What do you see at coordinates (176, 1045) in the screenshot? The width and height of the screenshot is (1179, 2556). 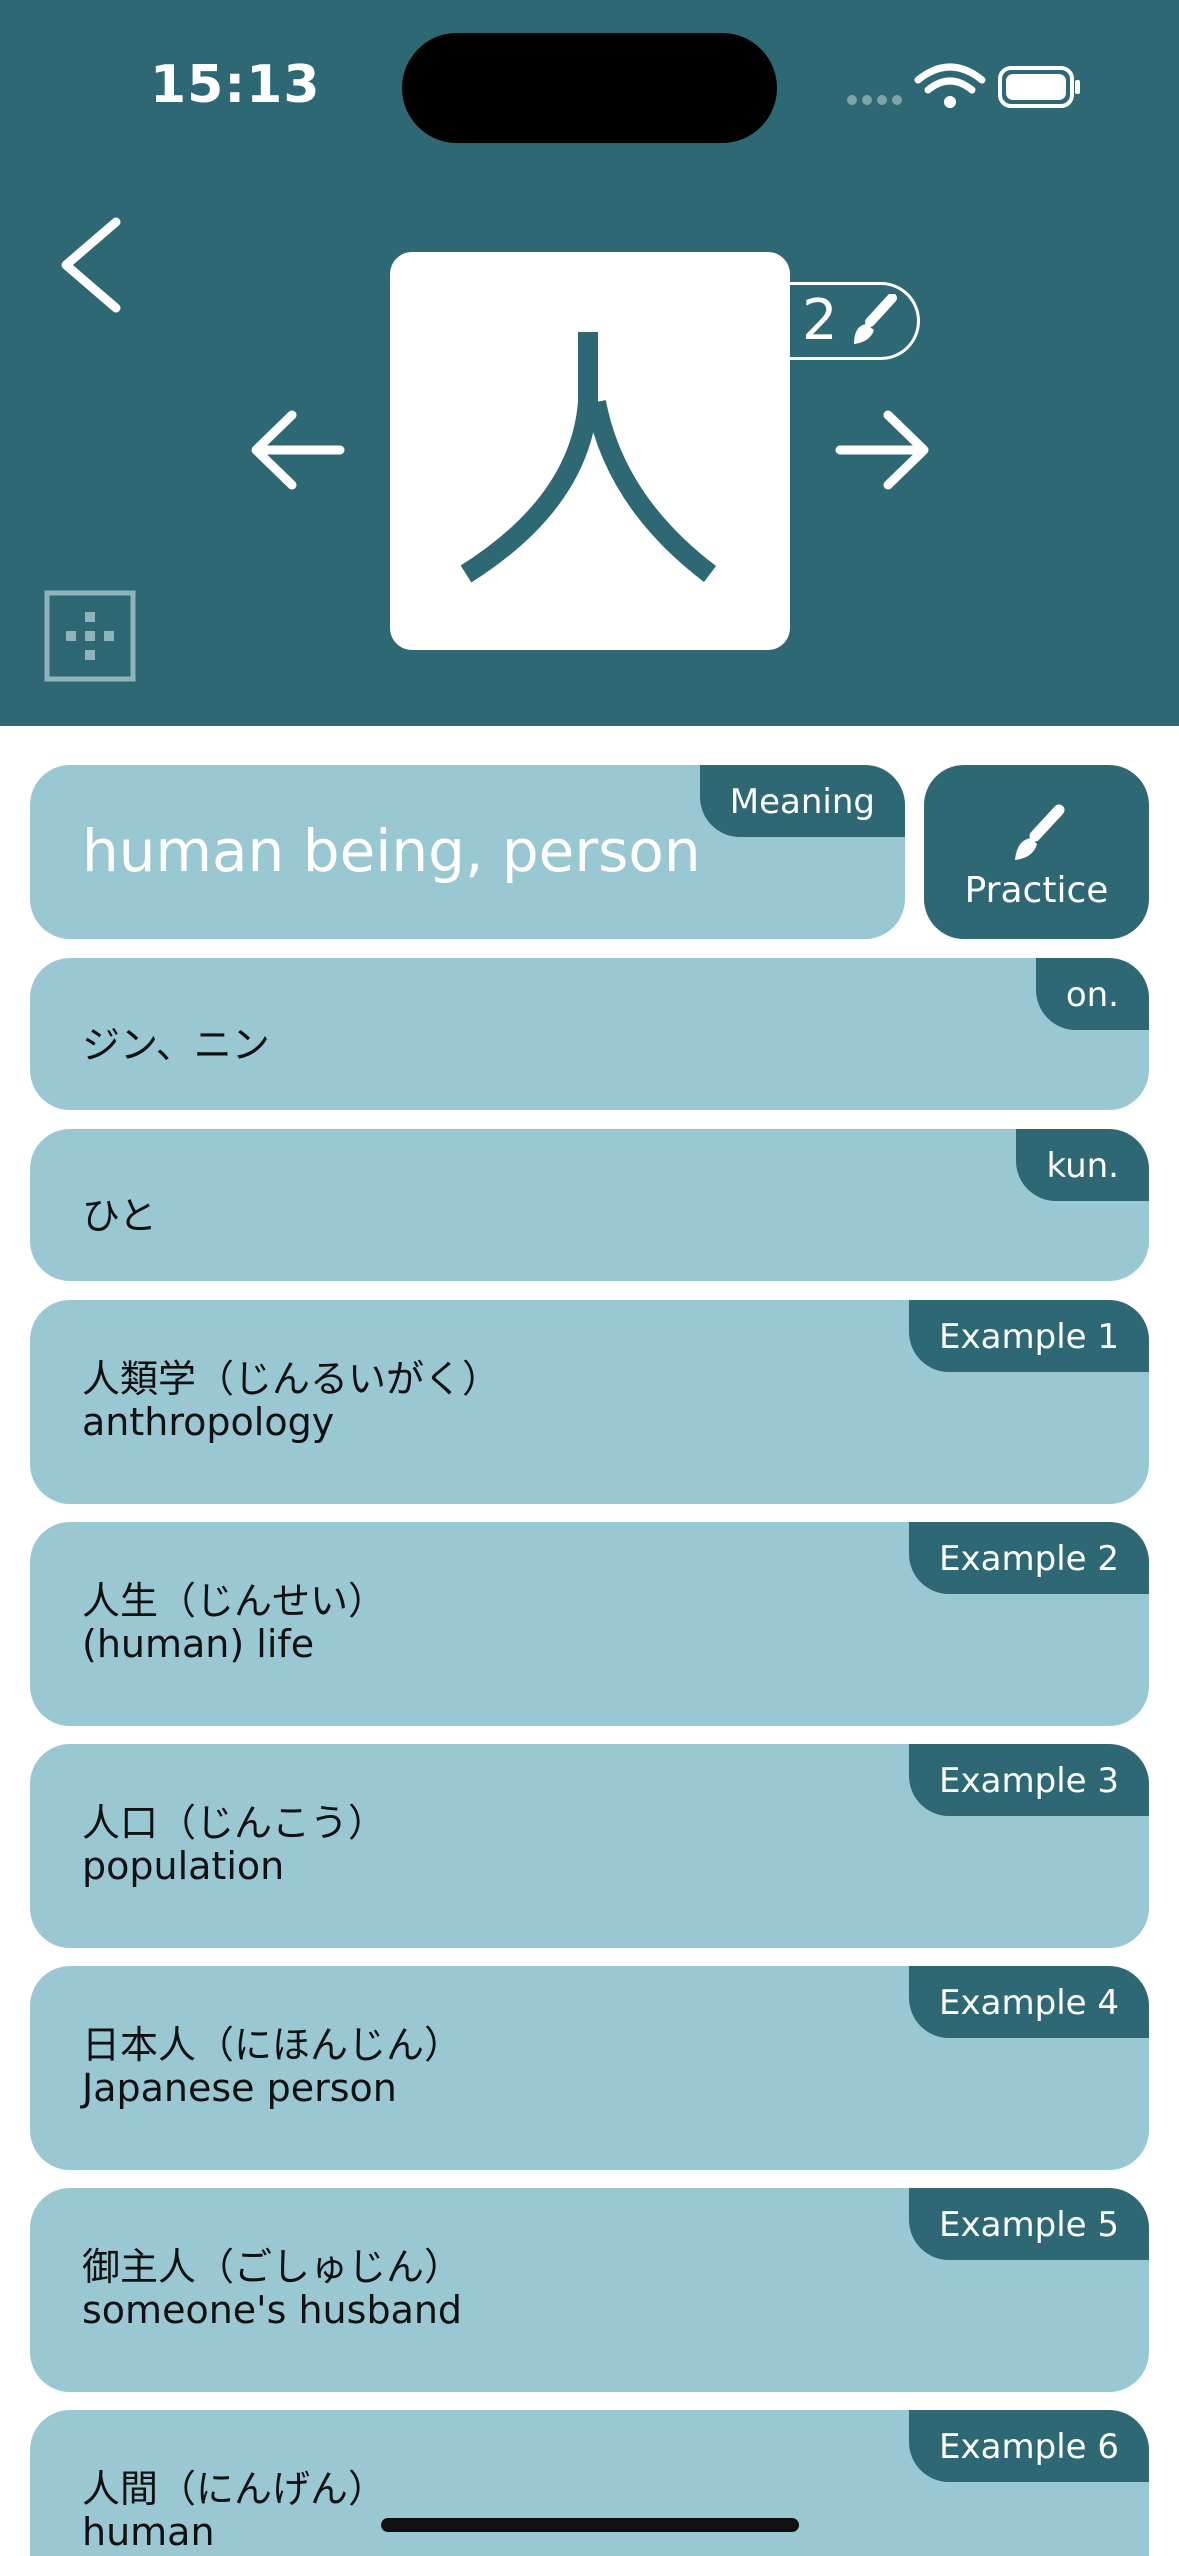 I see `on-reading-text: ジン、ニン` at bounding box center [176, 1045].